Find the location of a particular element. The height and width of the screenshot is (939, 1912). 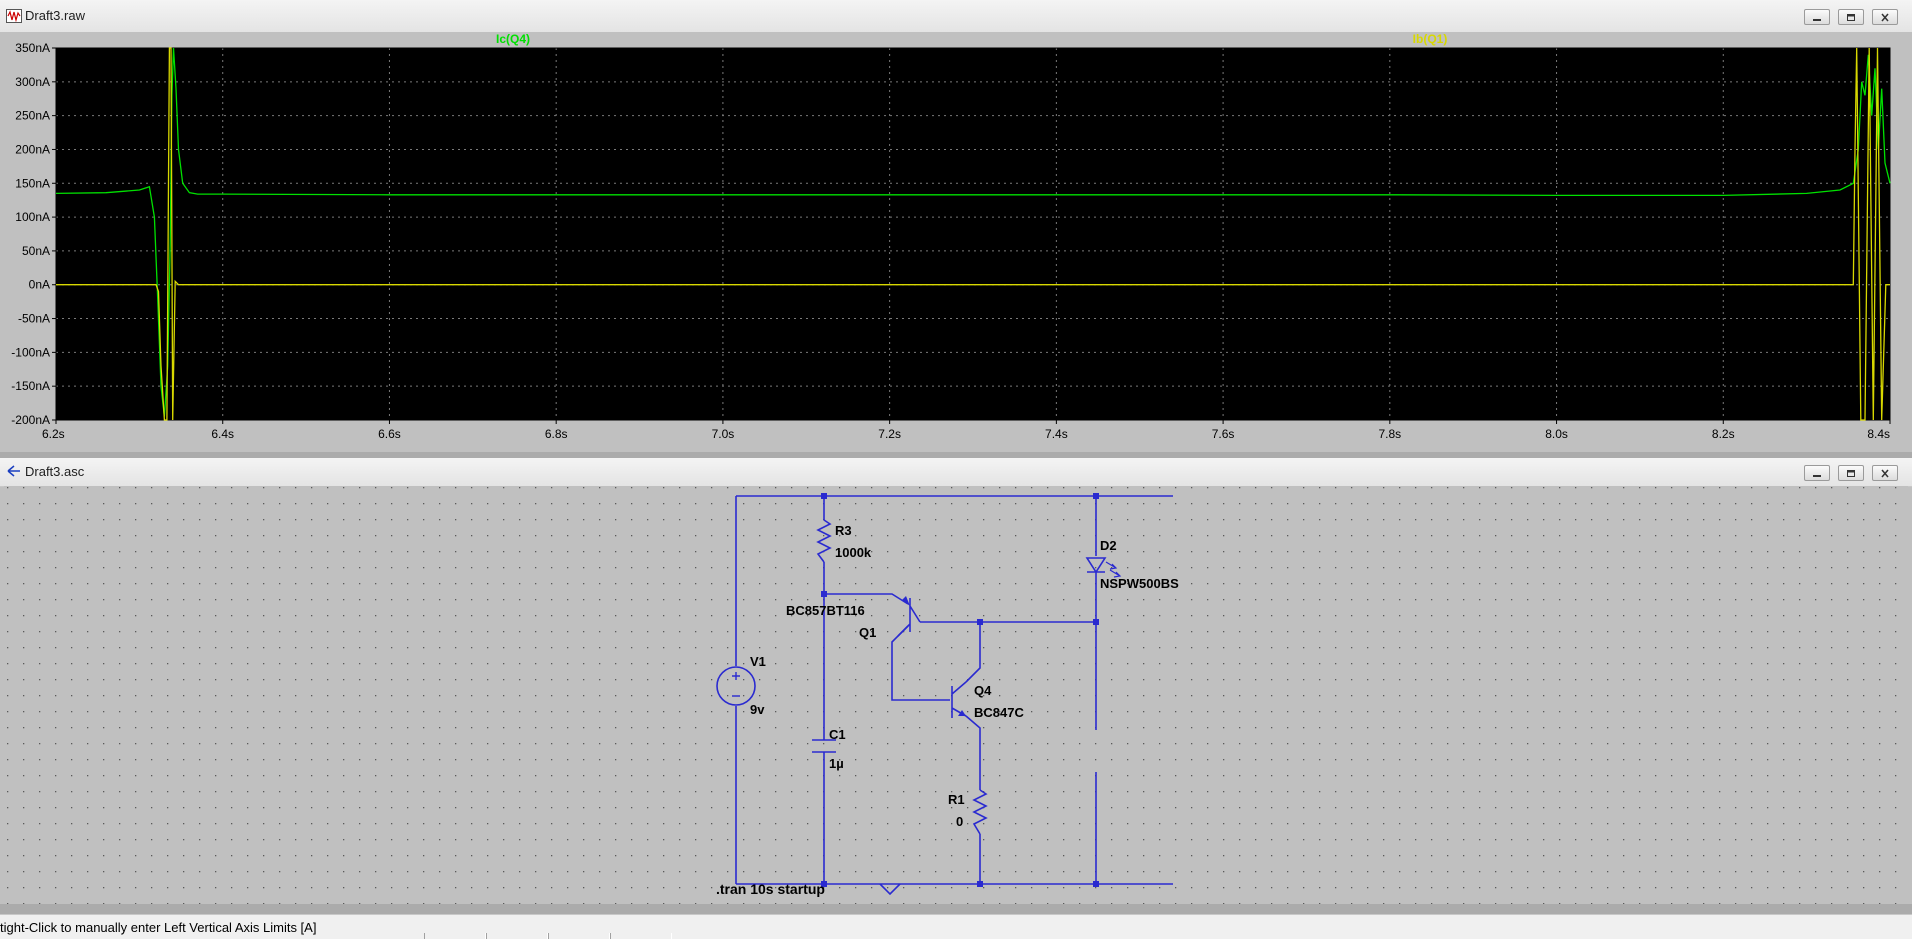

x-tick-label: 8.0s is located at coordinates (1556, 434).